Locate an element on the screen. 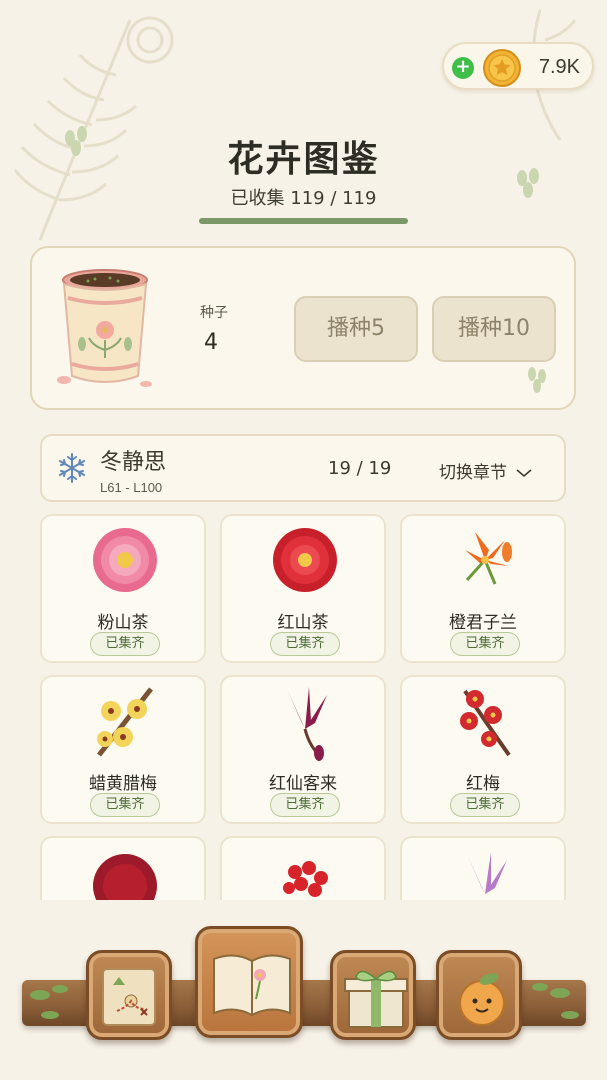 The image size is (607, 1080). red-plum-icon is located at coordinates (485, 723).